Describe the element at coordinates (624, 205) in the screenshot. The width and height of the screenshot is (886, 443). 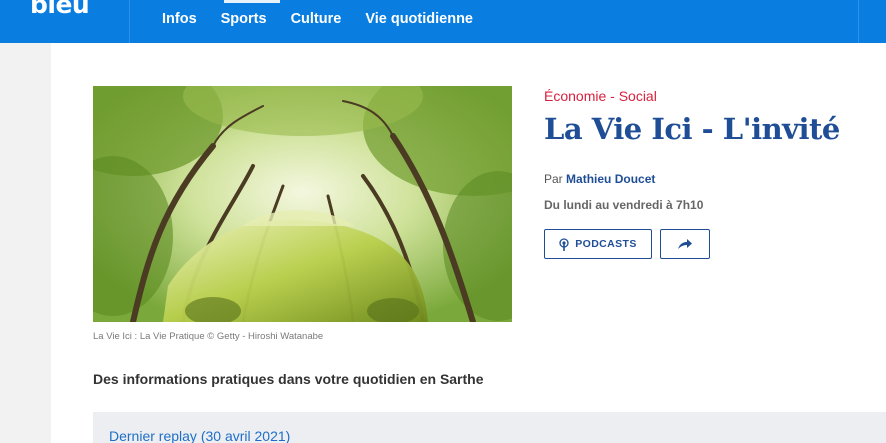
I see `broadcast-schedule: Du lundi au vendredi à 7h10` at that location.